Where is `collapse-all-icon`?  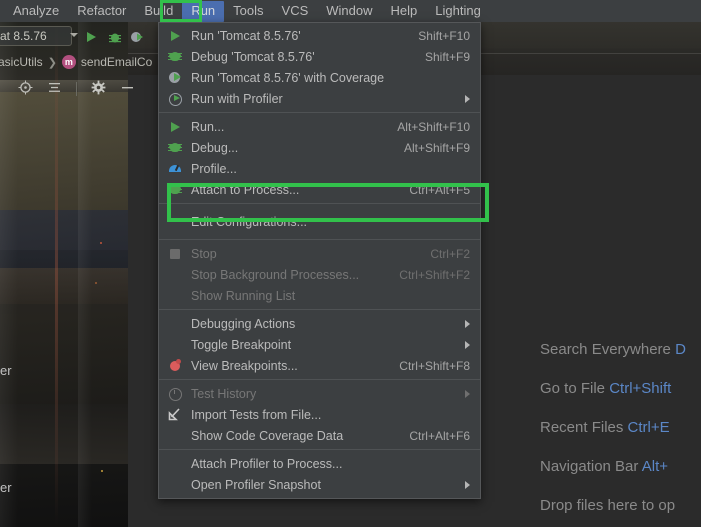
collapse-all-icon is located at coordinates (54, 89).